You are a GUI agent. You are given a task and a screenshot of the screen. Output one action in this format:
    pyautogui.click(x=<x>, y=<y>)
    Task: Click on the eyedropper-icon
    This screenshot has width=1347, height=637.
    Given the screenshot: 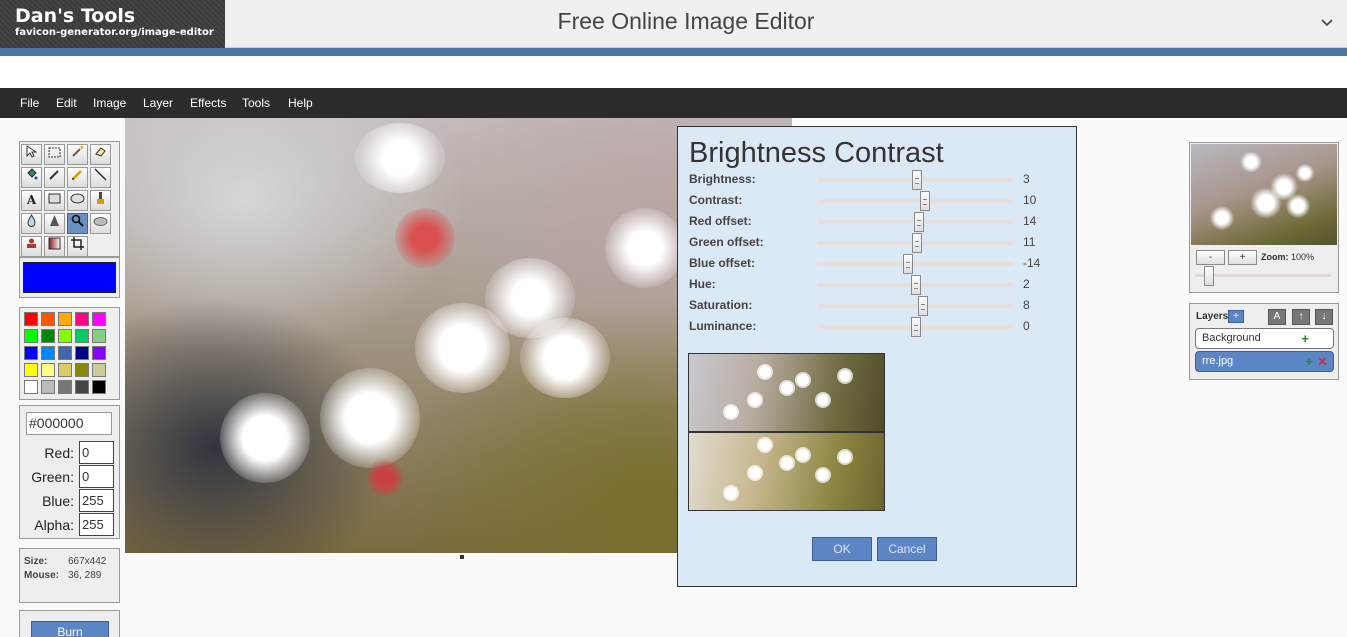 What is the action you would take?
    pyautogui.click(x=54, y=177)
    